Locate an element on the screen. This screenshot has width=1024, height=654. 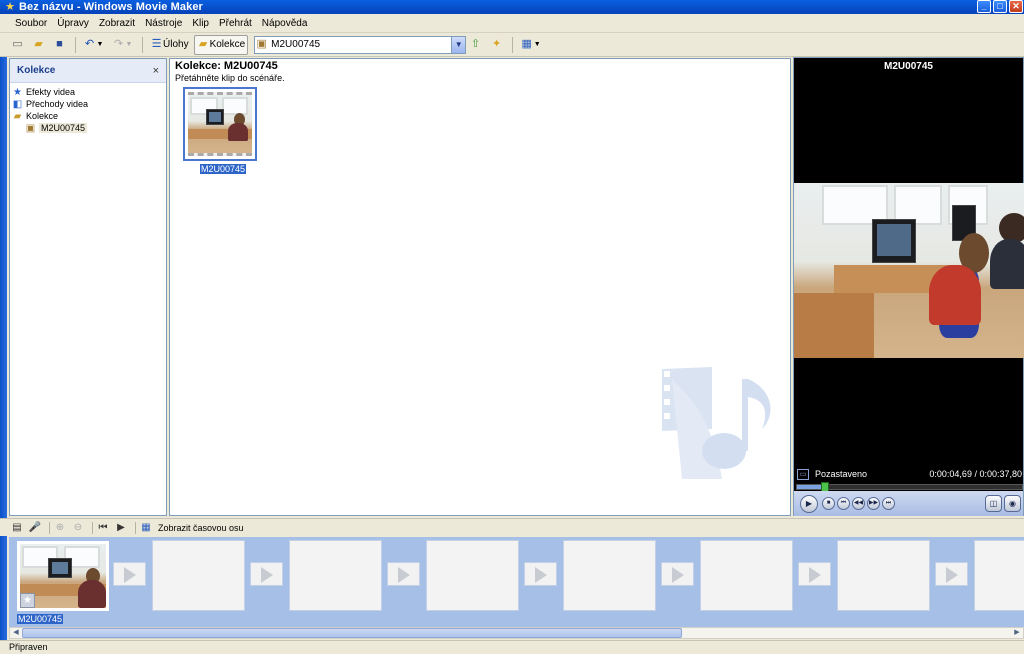
play-storyboard-icon: ▶ is located at coordinates (121, 528).